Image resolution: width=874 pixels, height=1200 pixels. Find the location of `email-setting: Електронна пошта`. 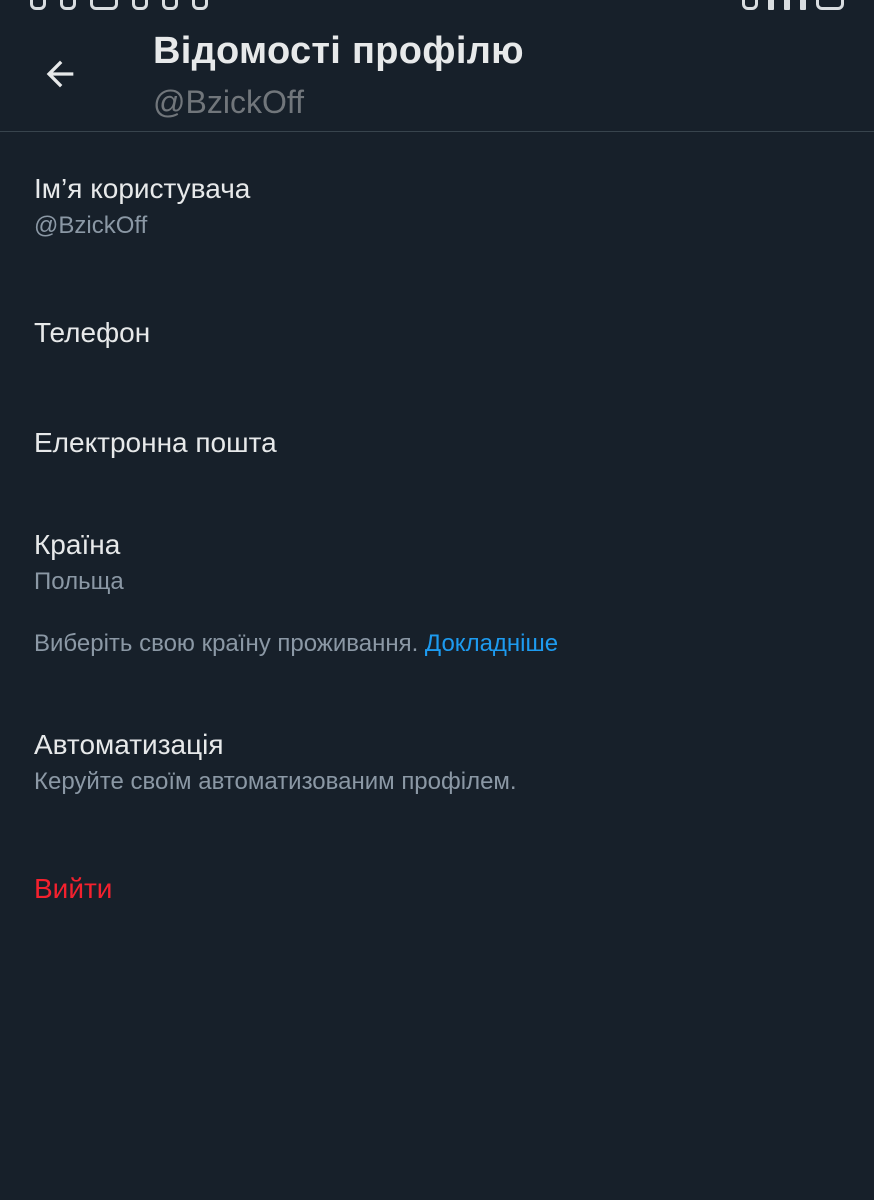

email-setting: Електронна пошта is located at coordinates (437, 443).